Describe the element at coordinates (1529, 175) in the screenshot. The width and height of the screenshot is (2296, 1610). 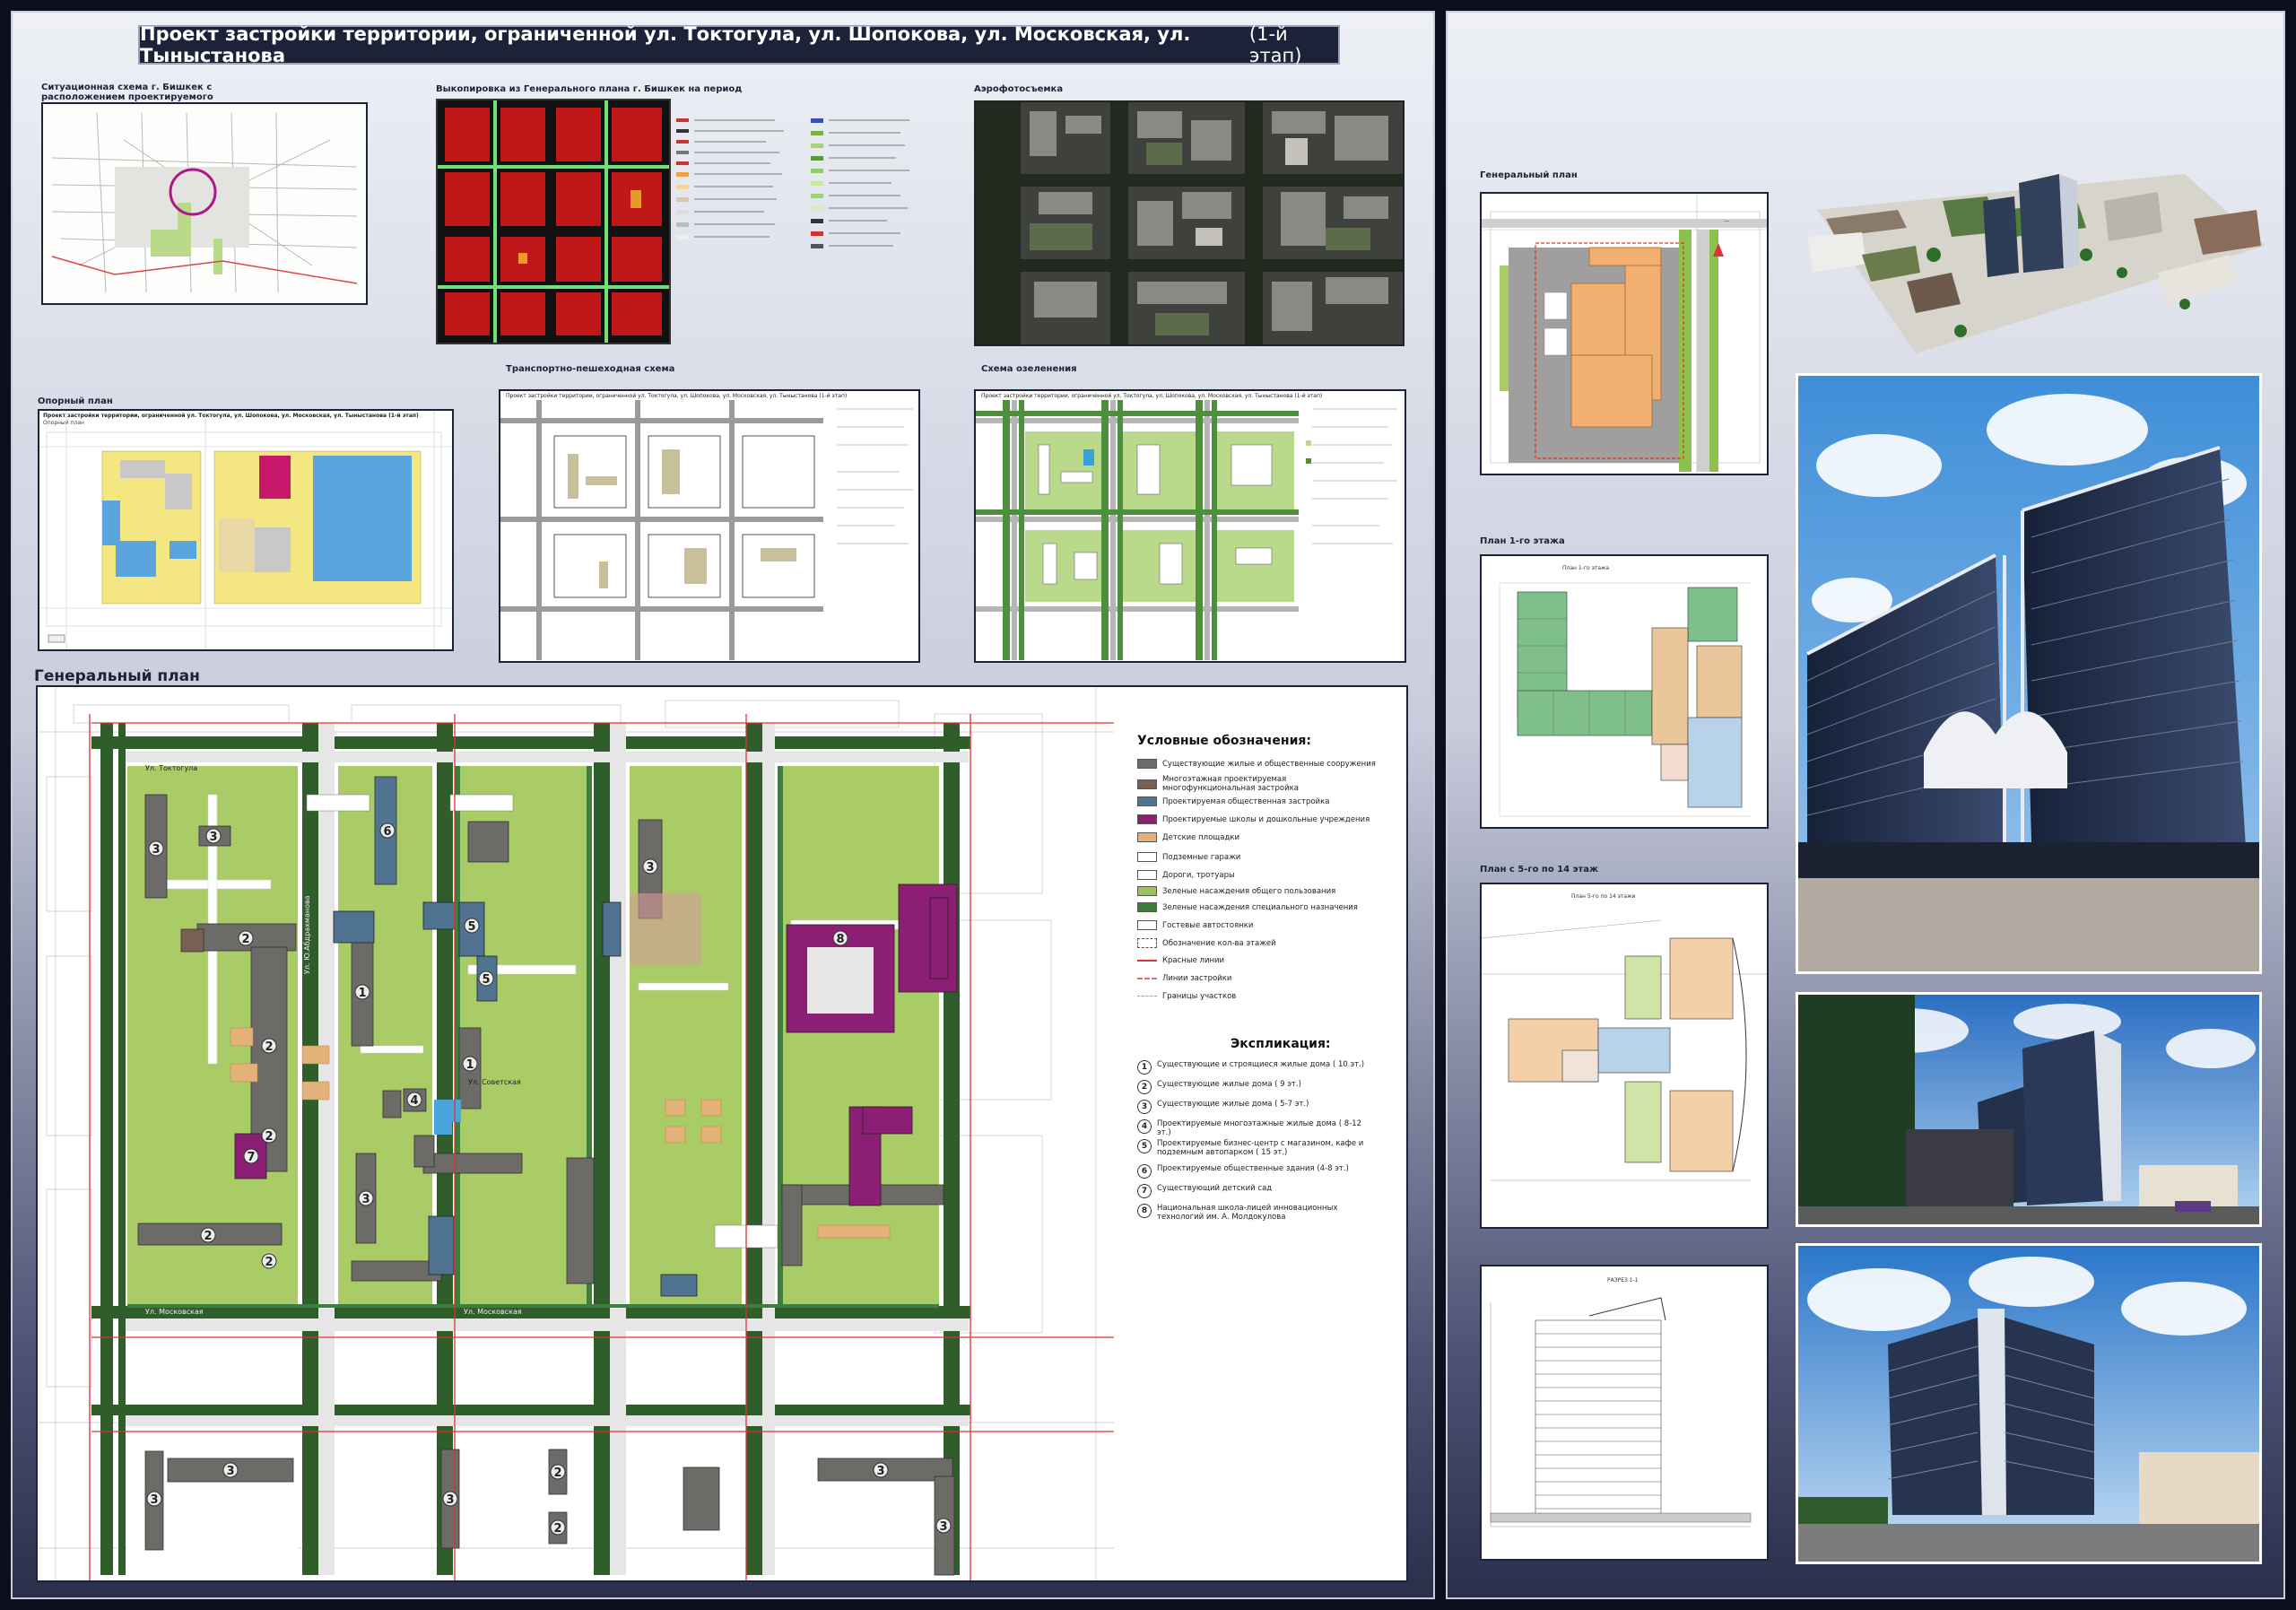
I see `right-genplan-caption: Генеральный план` at that location.